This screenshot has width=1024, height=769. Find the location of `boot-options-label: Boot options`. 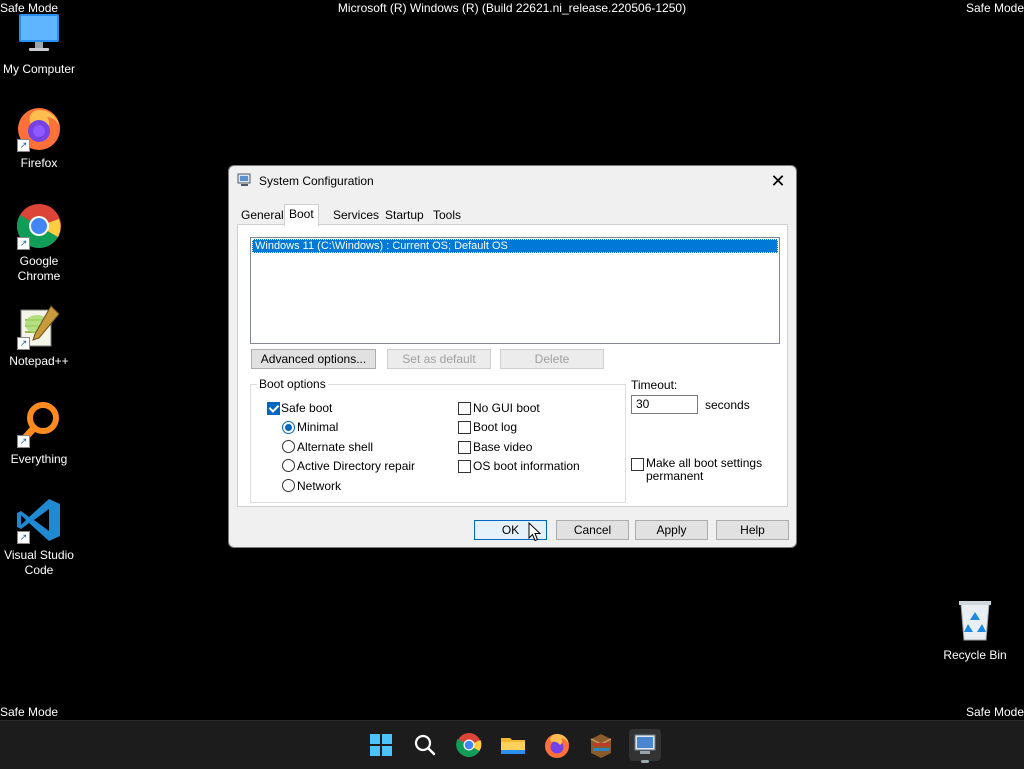

boot-options-label: Boot options is located at coordinates (292, 384).